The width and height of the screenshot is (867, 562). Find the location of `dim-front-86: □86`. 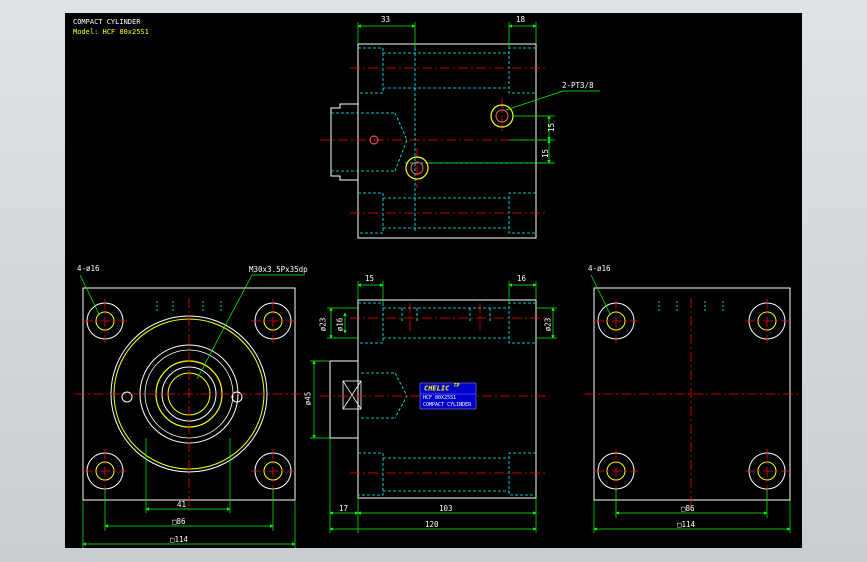

dim-front-86: □86 is located at coordinates (179, 521).